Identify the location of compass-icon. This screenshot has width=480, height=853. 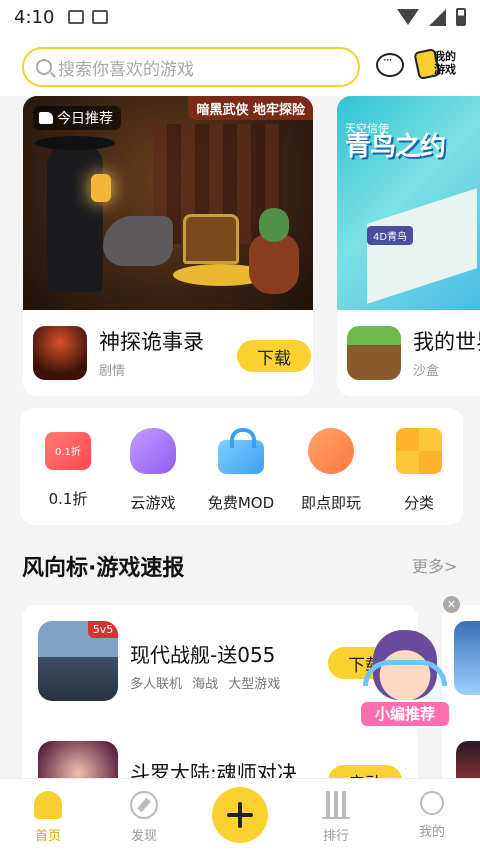
(144, 805).